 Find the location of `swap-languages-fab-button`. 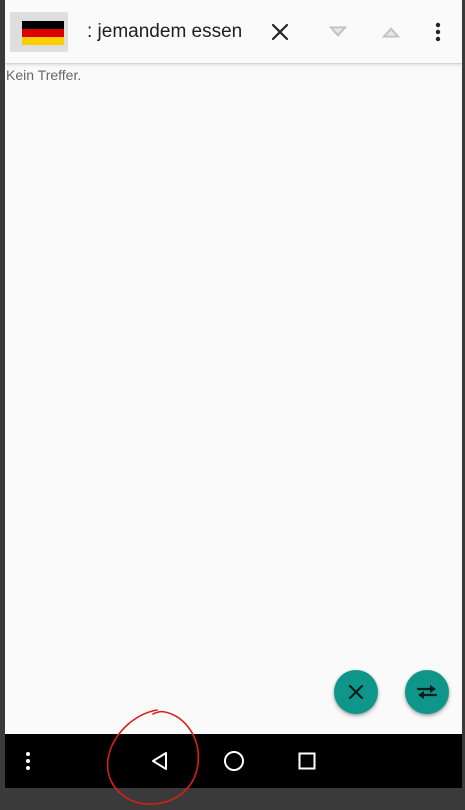

swap-languages-fab-button is located at coordinates (427, 692).